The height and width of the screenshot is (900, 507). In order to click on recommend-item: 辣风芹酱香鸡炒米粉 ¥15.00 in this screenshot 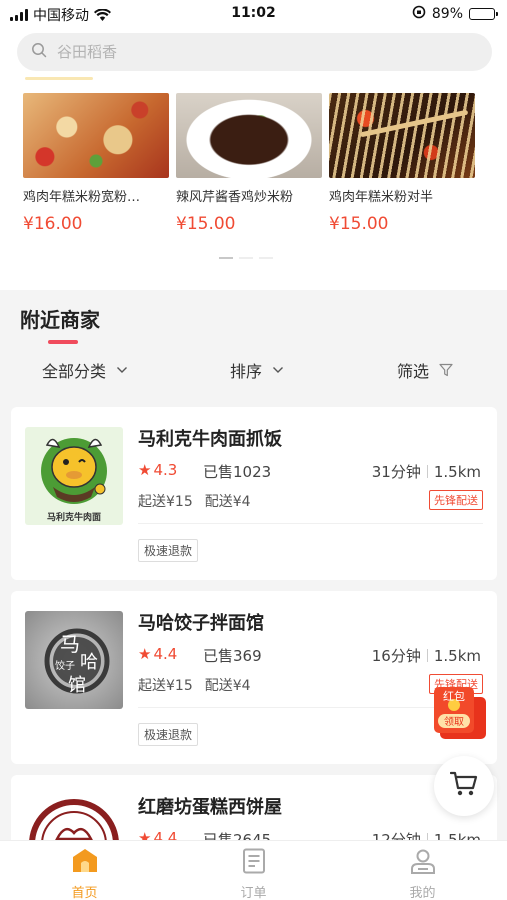, I will do `click(249, 163)`.